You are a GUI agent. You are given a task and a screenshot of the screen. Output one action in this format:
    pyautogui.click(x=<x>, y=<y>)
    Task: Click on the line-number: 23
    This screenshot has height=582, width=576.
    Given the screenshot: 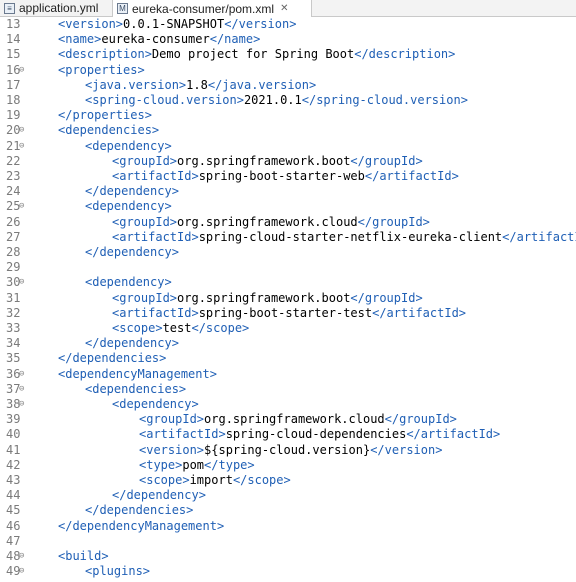 What is the action you would take?
    pyautogui.click(x=13, y=176)
    